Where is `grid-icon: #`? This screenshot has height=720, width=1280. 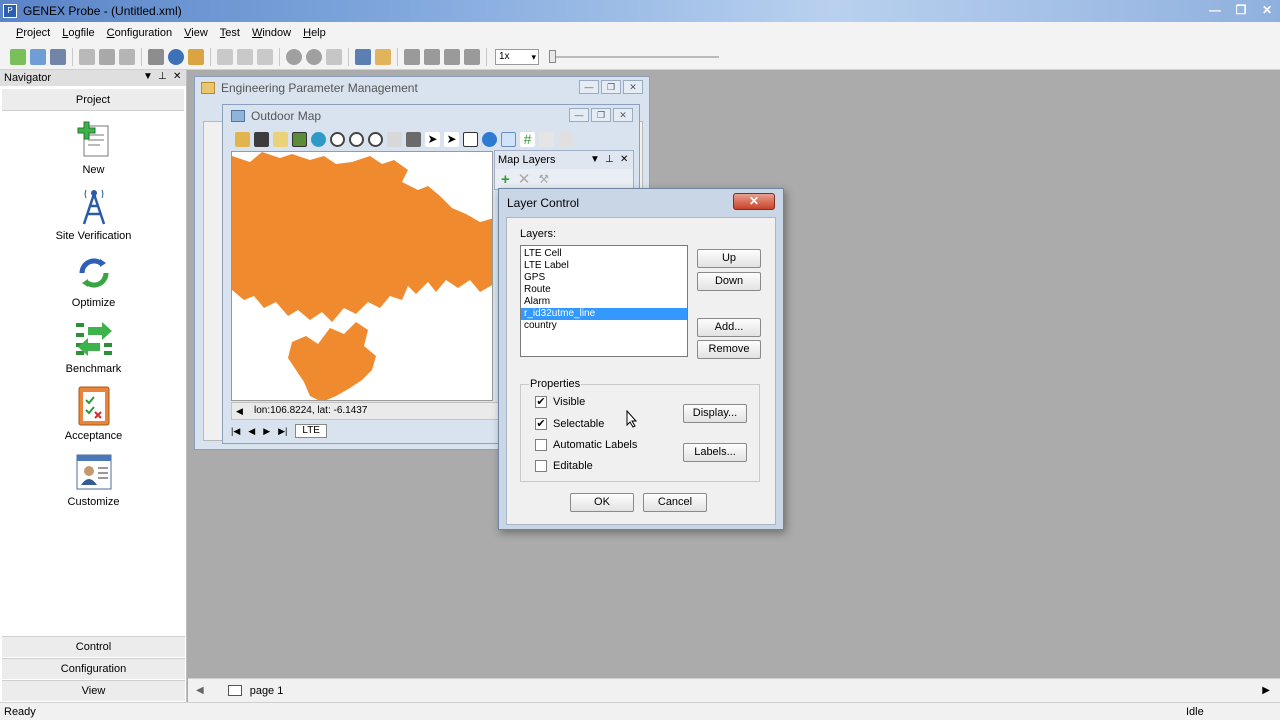
grid-icon: # is located at coordinates (527, 139).